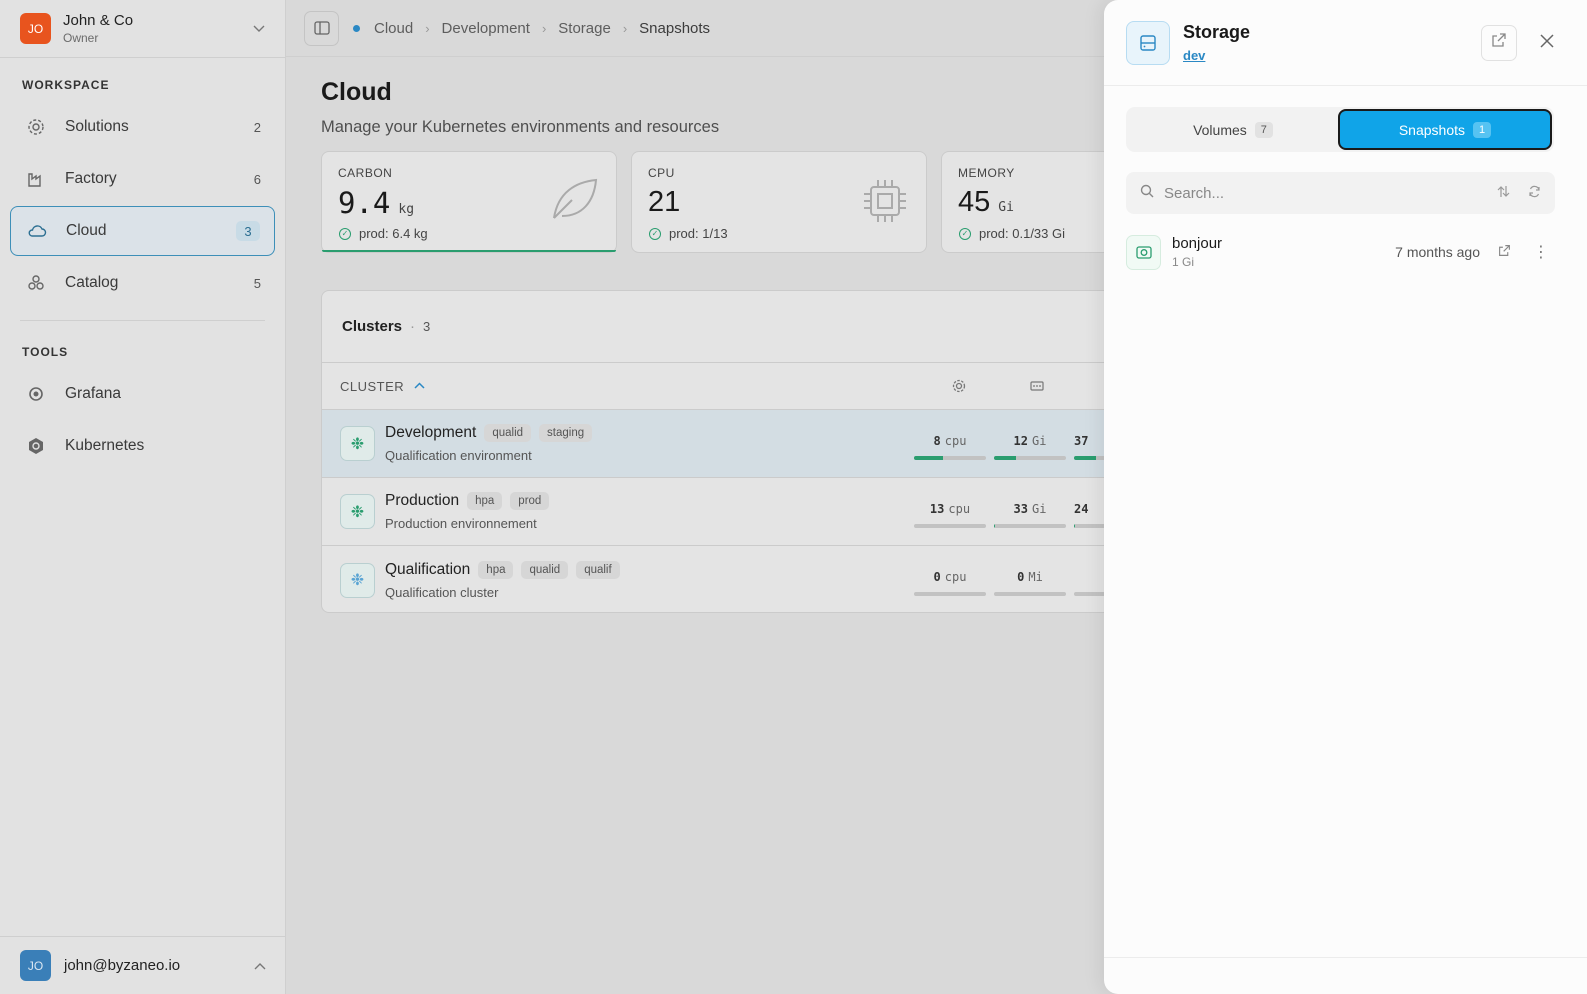 The image size is (1587, 994). What do you see at coordinates (1482, 129) in the screenshot?
I see `tab-count: 1` at bounding box center [1482, 129].